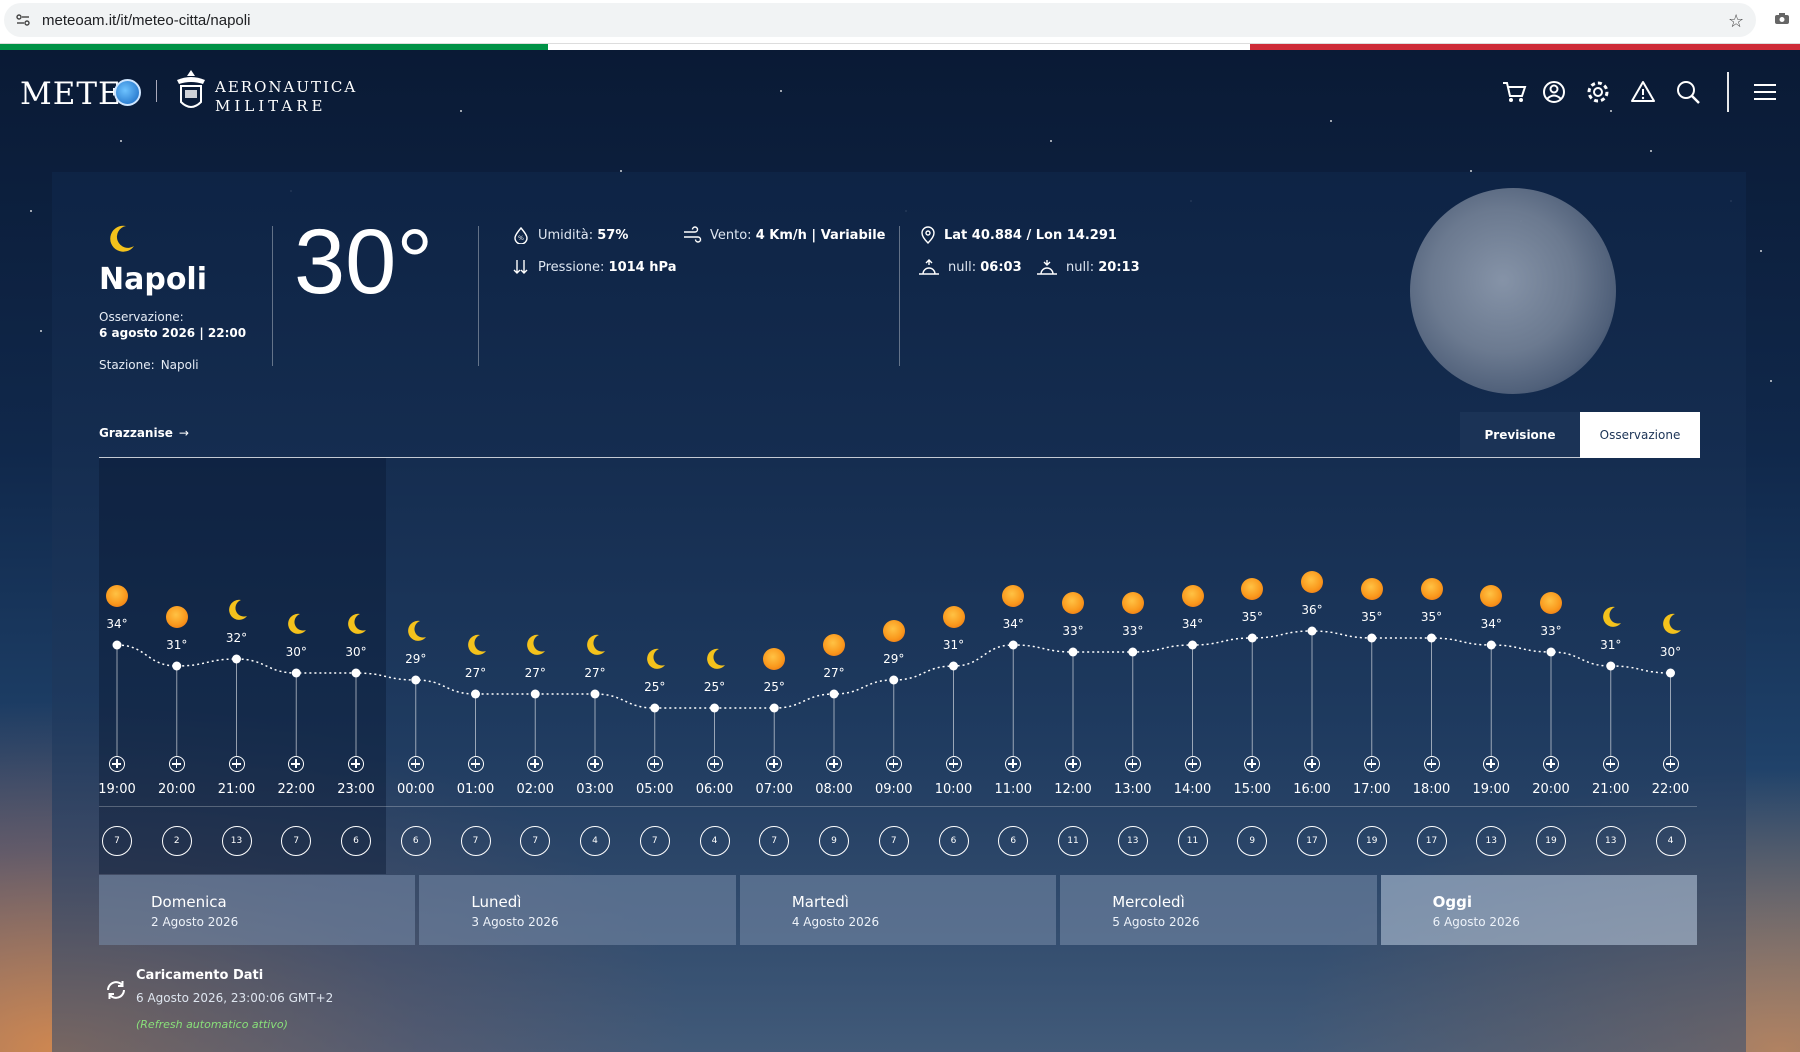  Describe the element at coordinates (475, 841) in the screenshot. I see `wind-speed-indicator: 7` at that location.